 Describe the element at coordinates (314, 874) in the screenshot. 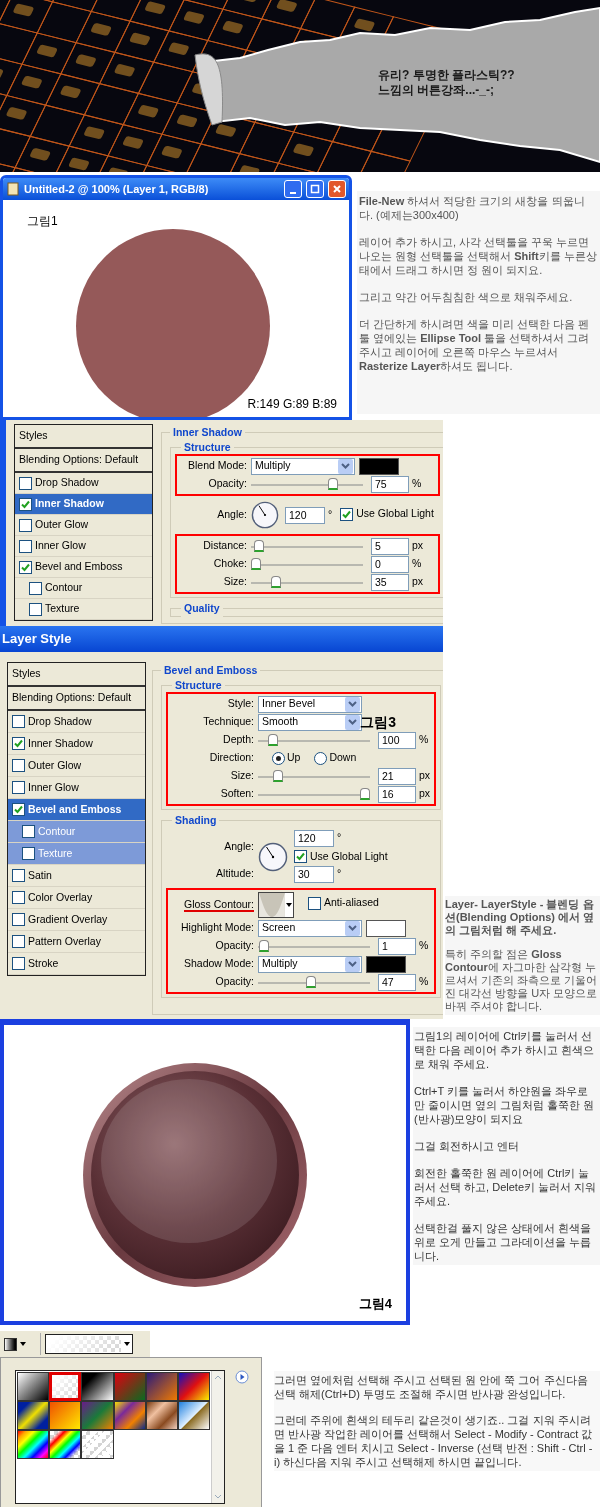

I see `number-field: 30` at that location.